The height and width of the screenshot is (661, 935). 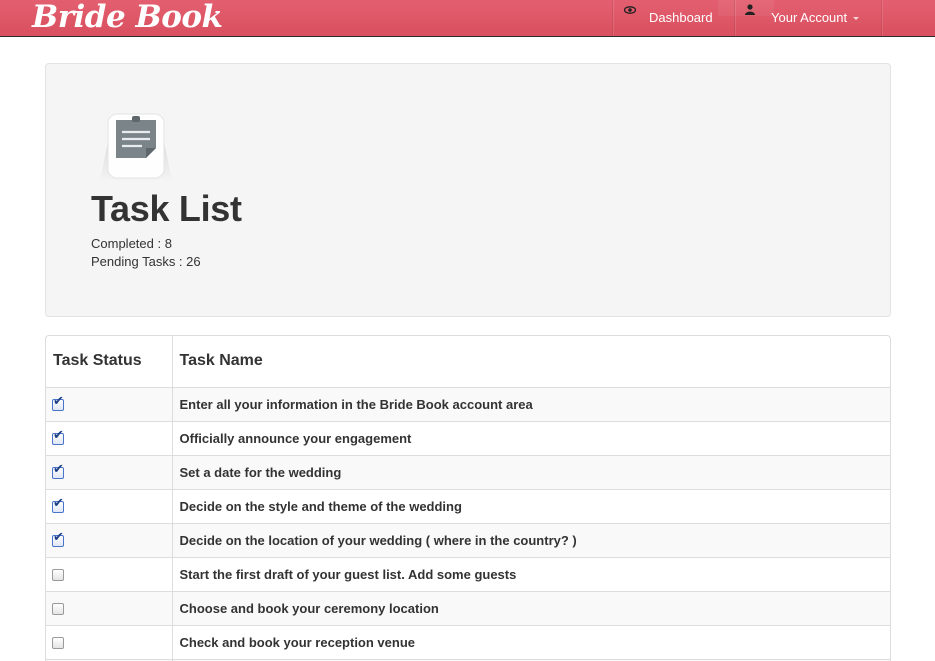 I want to click on nav-dashboard: Dashboard, so click(x=673, y=18).